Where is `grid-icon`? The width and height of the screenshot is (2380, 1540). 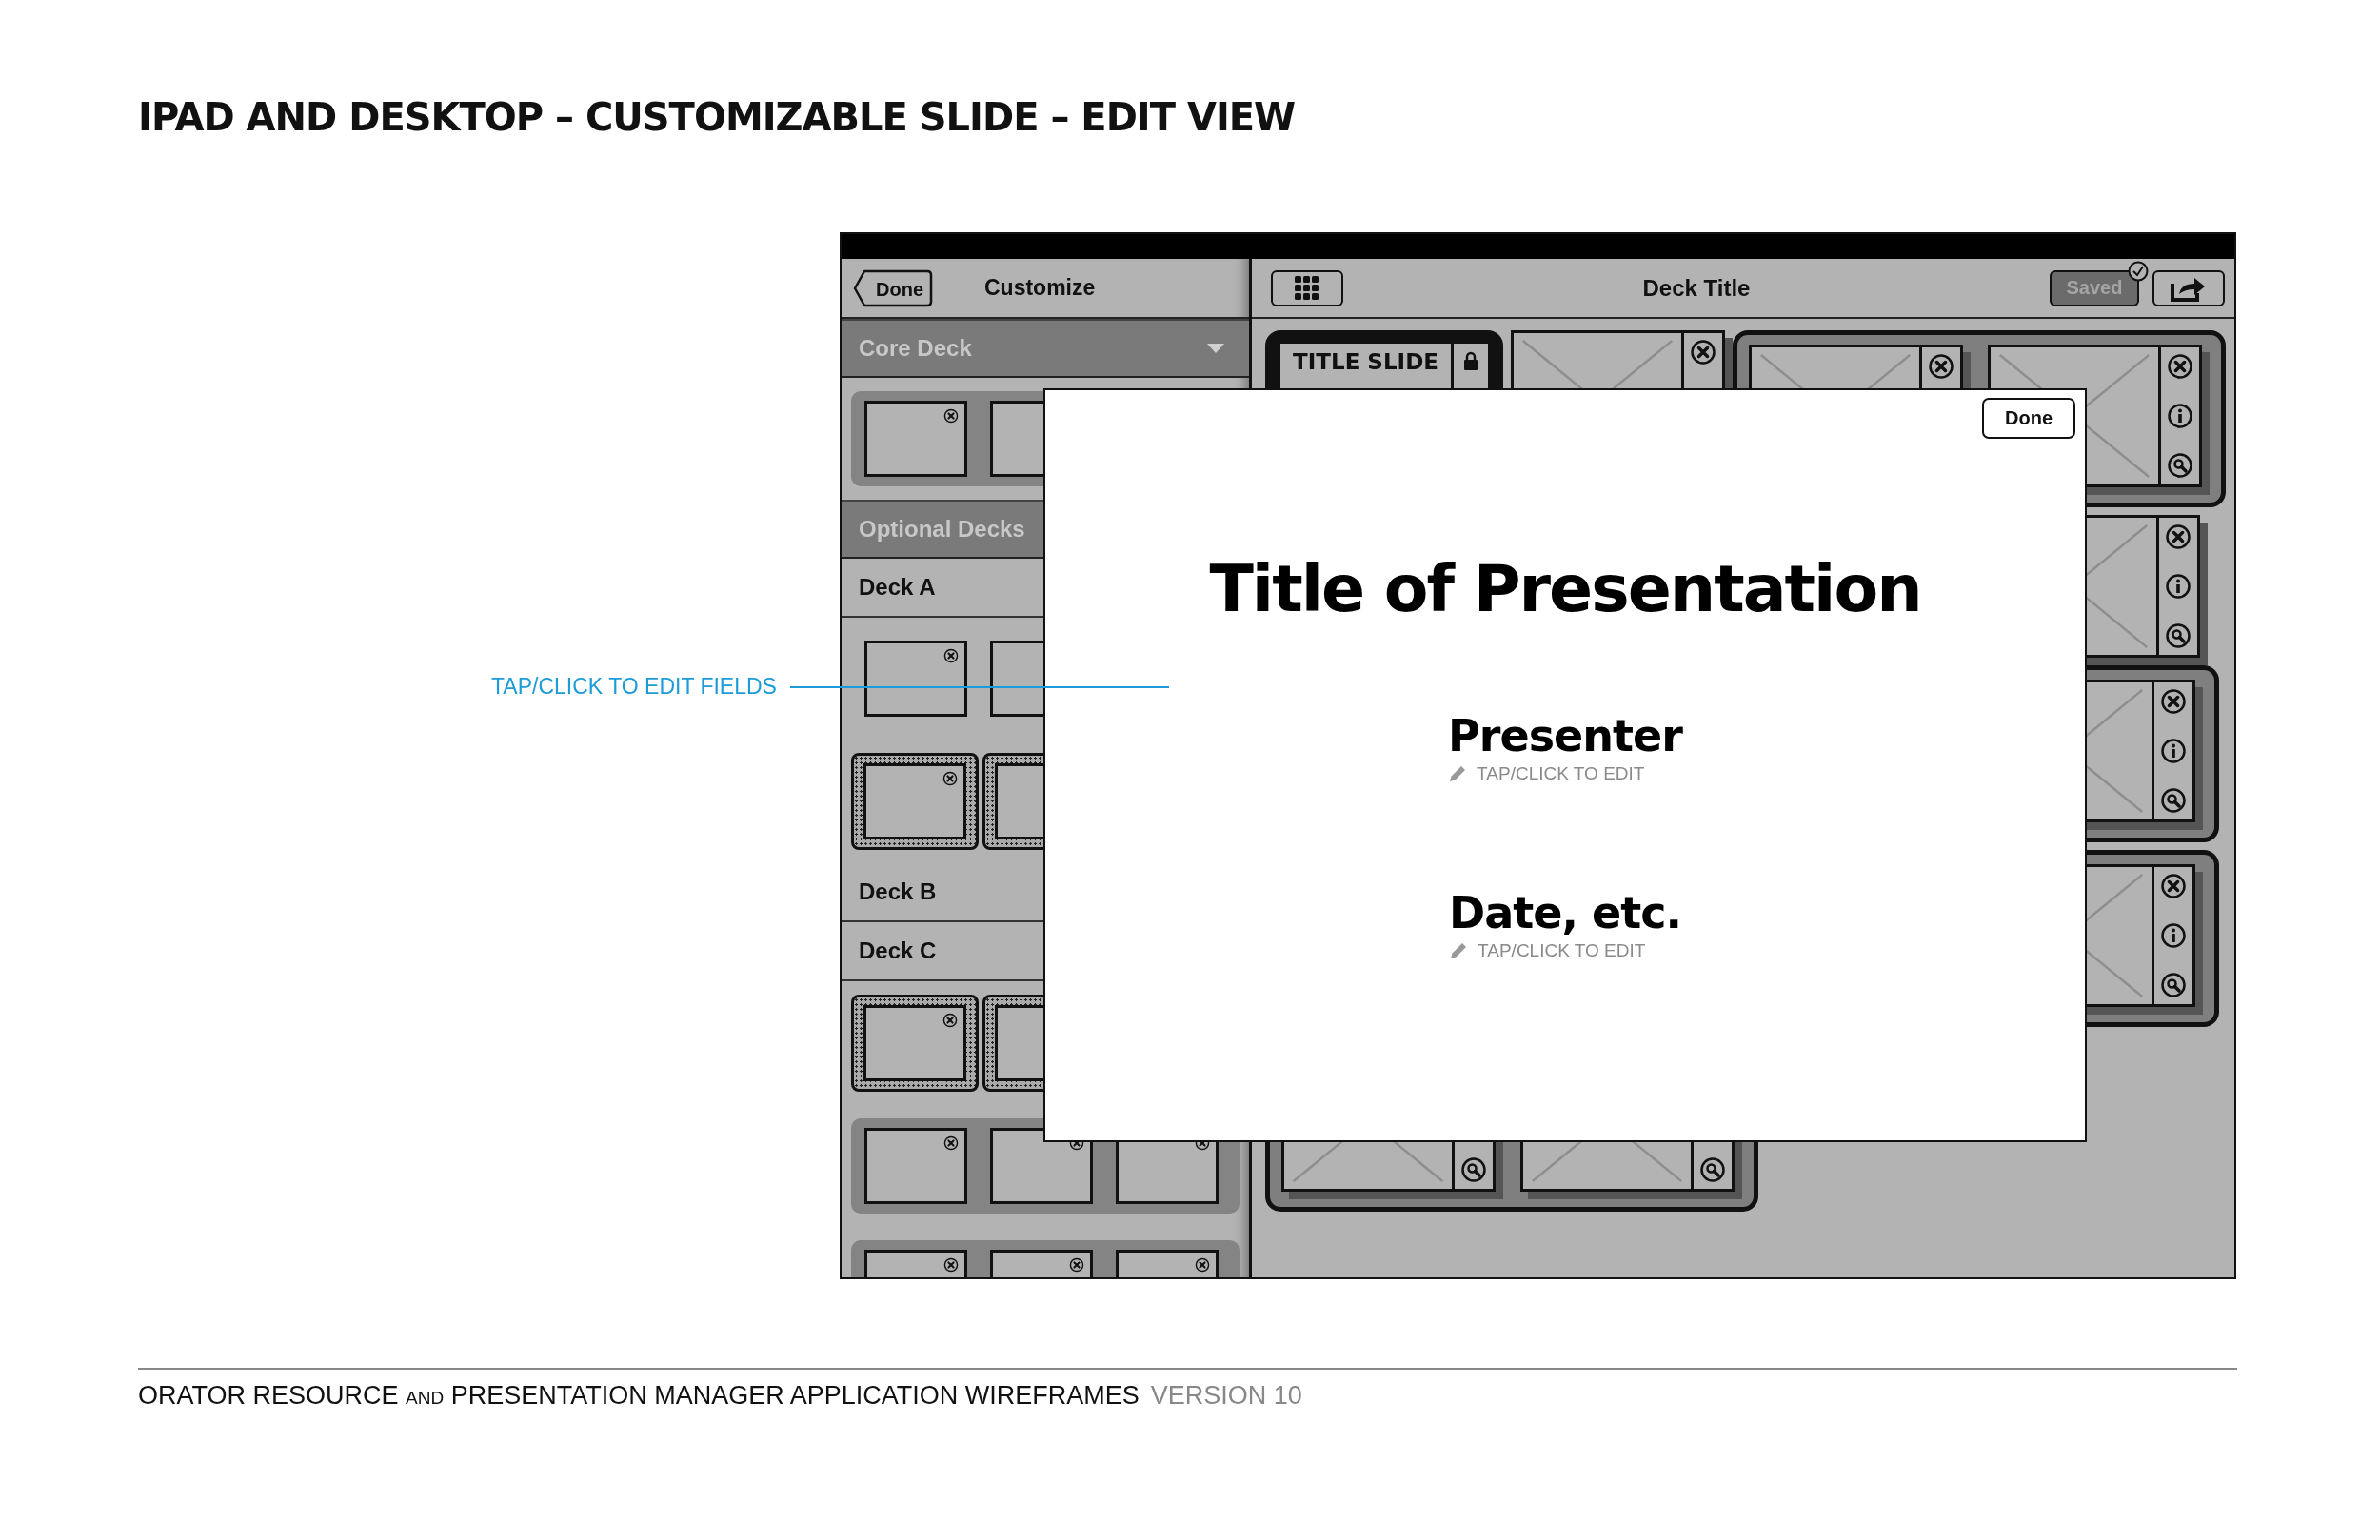 grid-icon is located at coordinates (1307, 288).